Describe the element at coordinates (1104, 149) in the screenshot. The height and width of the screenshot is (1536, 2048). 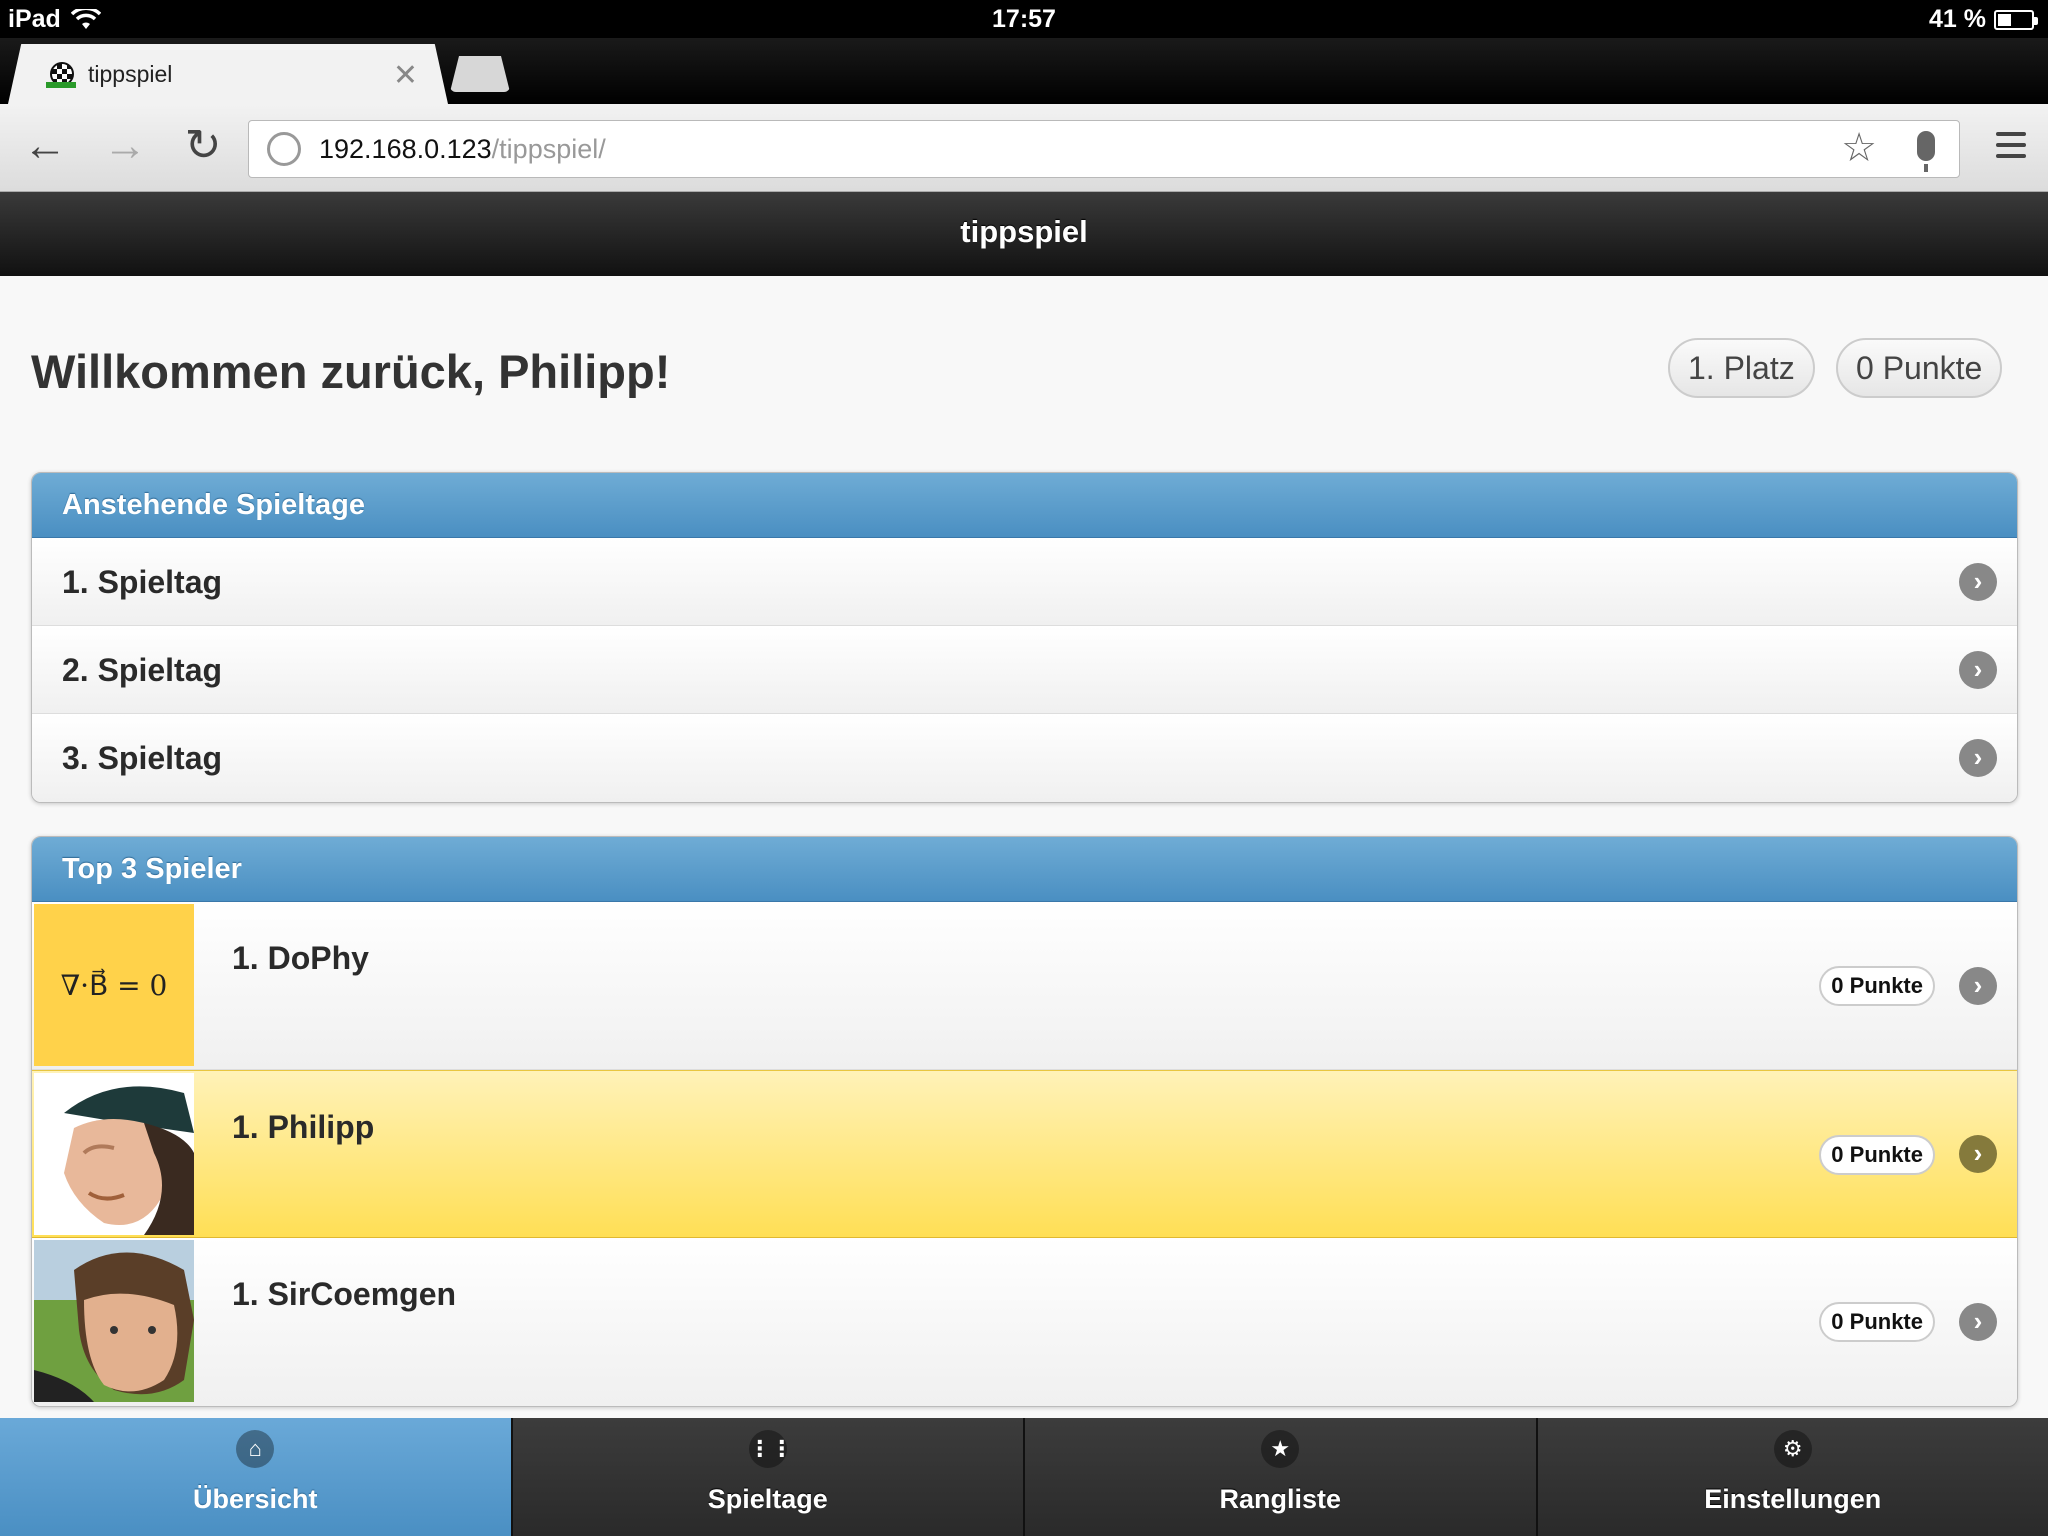
I see `address-bar: 192.168.0.123/tippspiel/ ☆` at that location.